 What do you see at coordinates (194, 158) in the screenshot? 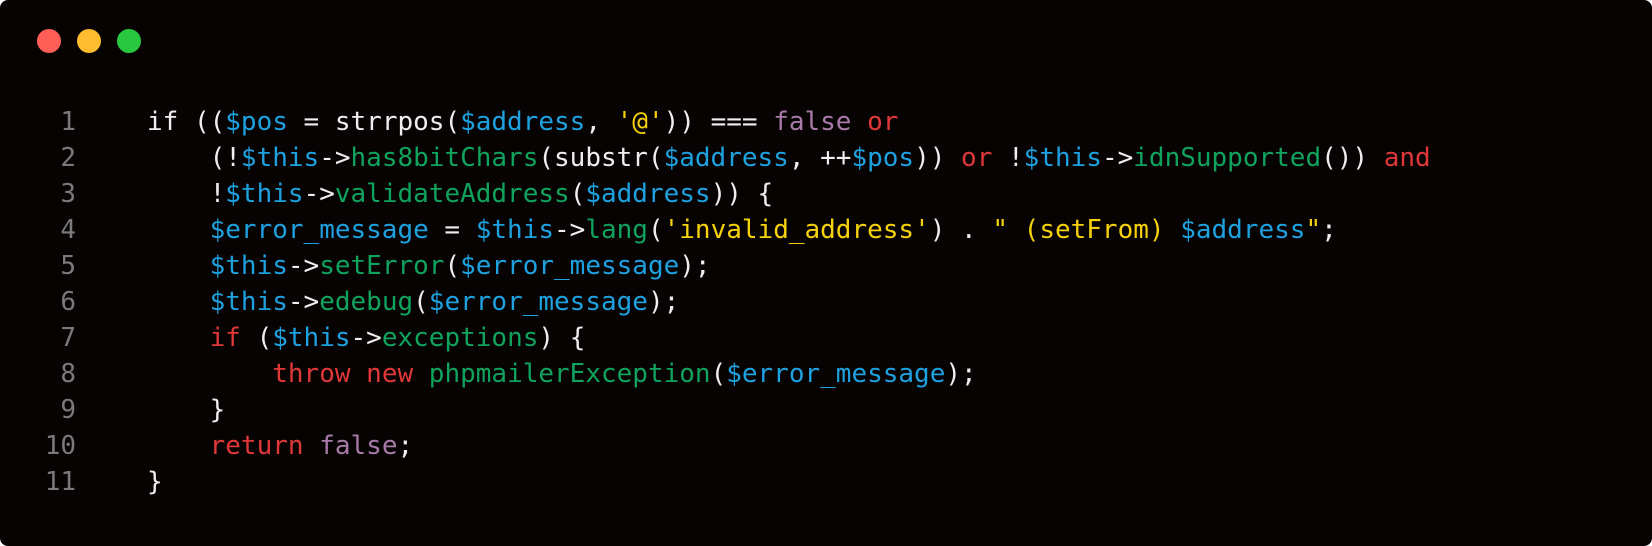
I see `code-token-plain: (!` at bounding box center [194, 158].